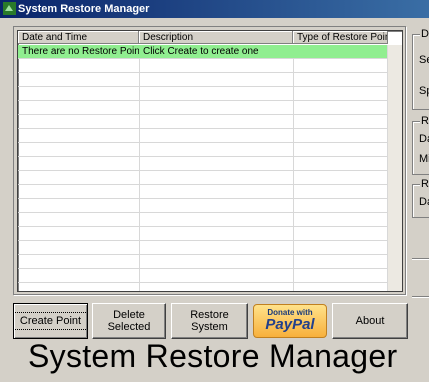  Describe the element at coordinates (129, 321) in the screenshot. I see `delete-selected-button: Delete Selected` at that location.